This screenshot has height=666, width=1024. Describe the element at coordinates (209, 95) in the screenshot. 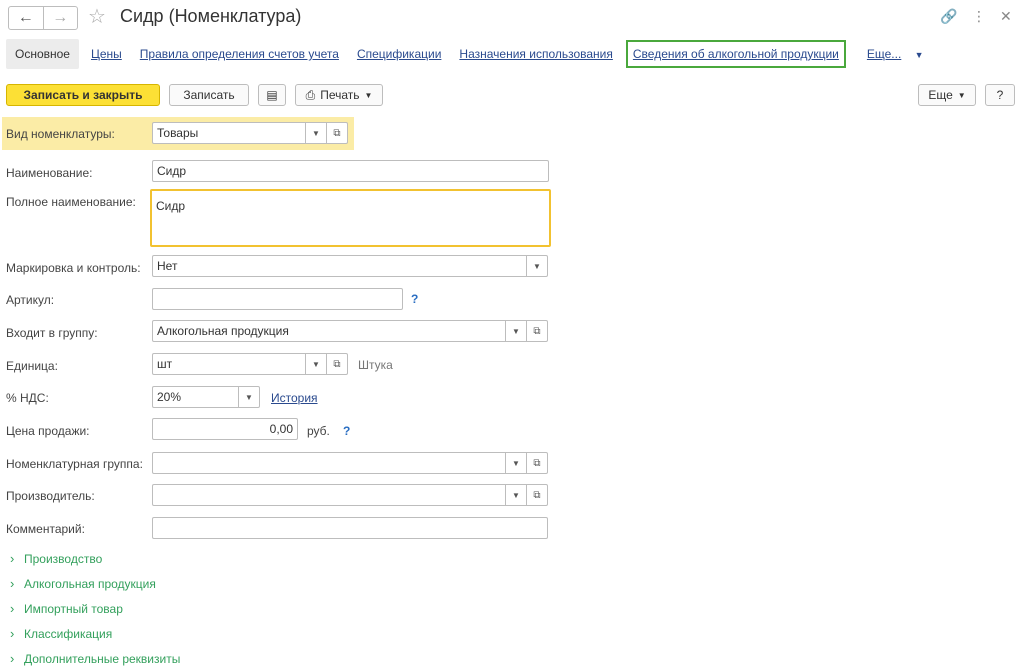

I see `save-button: Записать` at that location.